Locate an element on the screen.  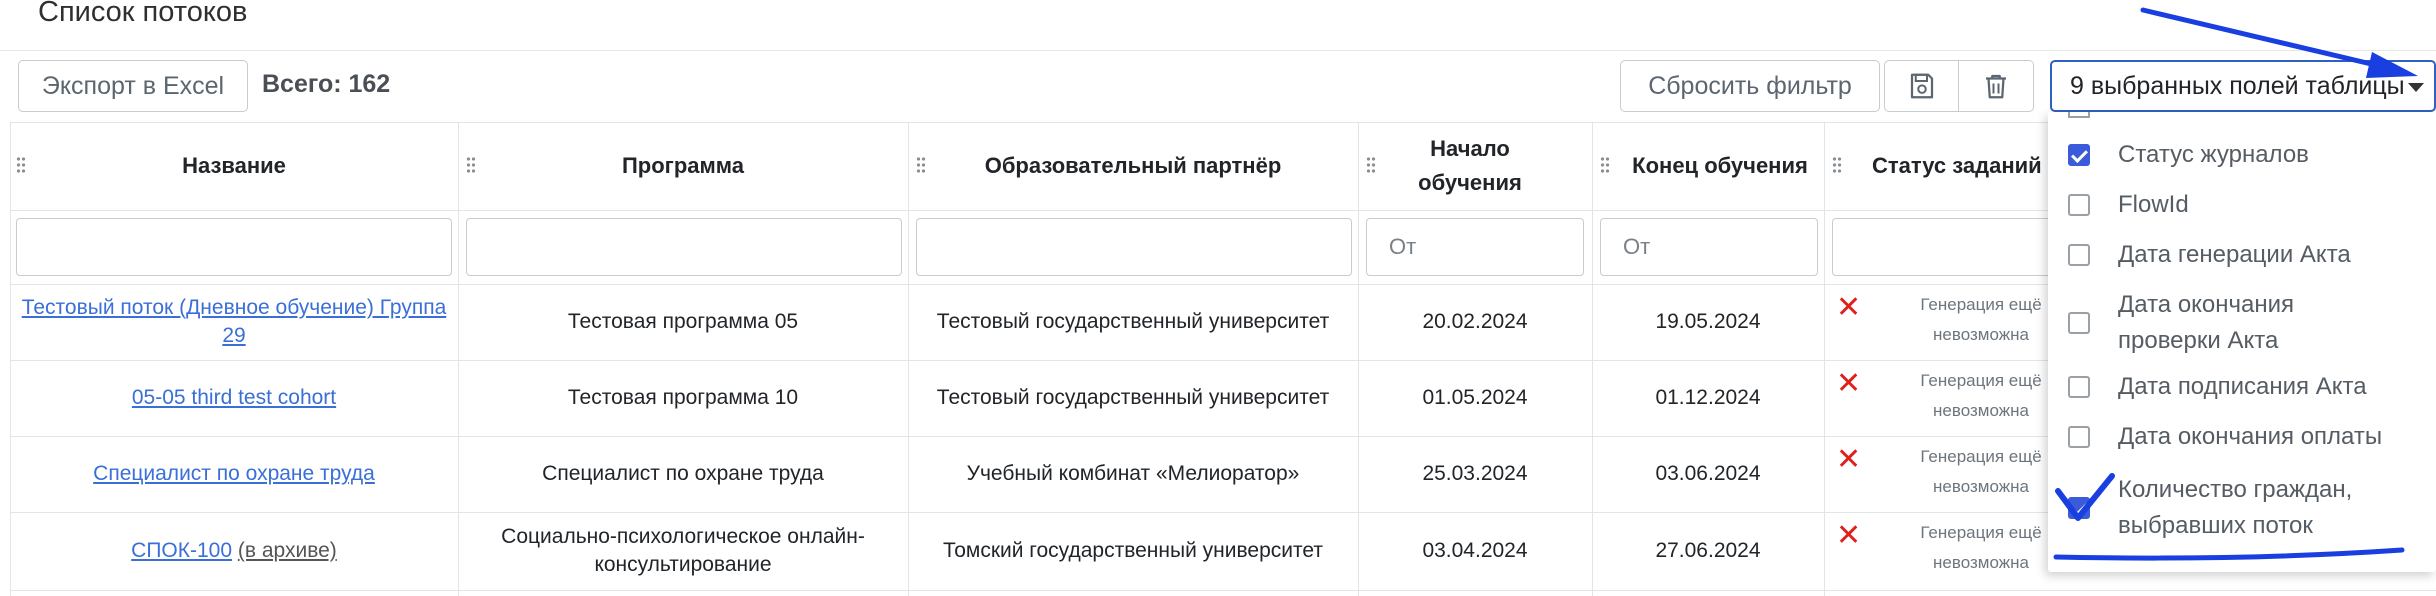
end-date-cell: 19.05.2024 is located at coordinates (1708, 321).